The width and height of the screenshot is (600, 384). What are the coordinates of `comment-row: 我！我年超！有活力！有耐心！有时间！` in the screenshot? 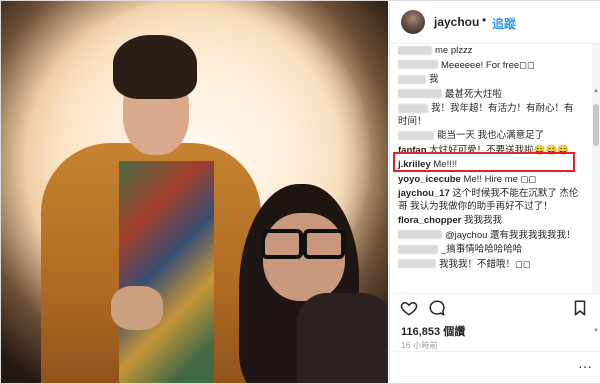 It's located at (490, 115).